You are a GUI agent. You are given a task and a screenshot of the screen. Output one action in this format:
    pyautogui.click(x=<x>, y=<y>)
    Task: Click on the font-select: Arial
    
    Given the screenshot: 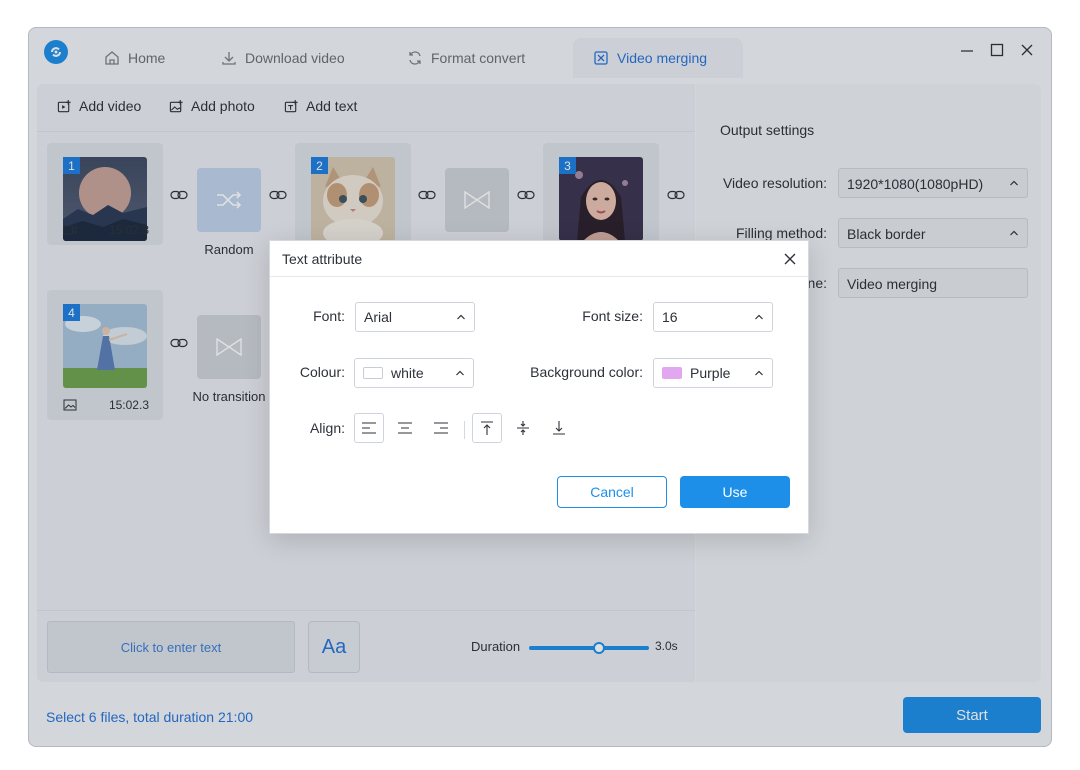 What is the action you would take?
    pyautogui.click(x=415, y=317)
    